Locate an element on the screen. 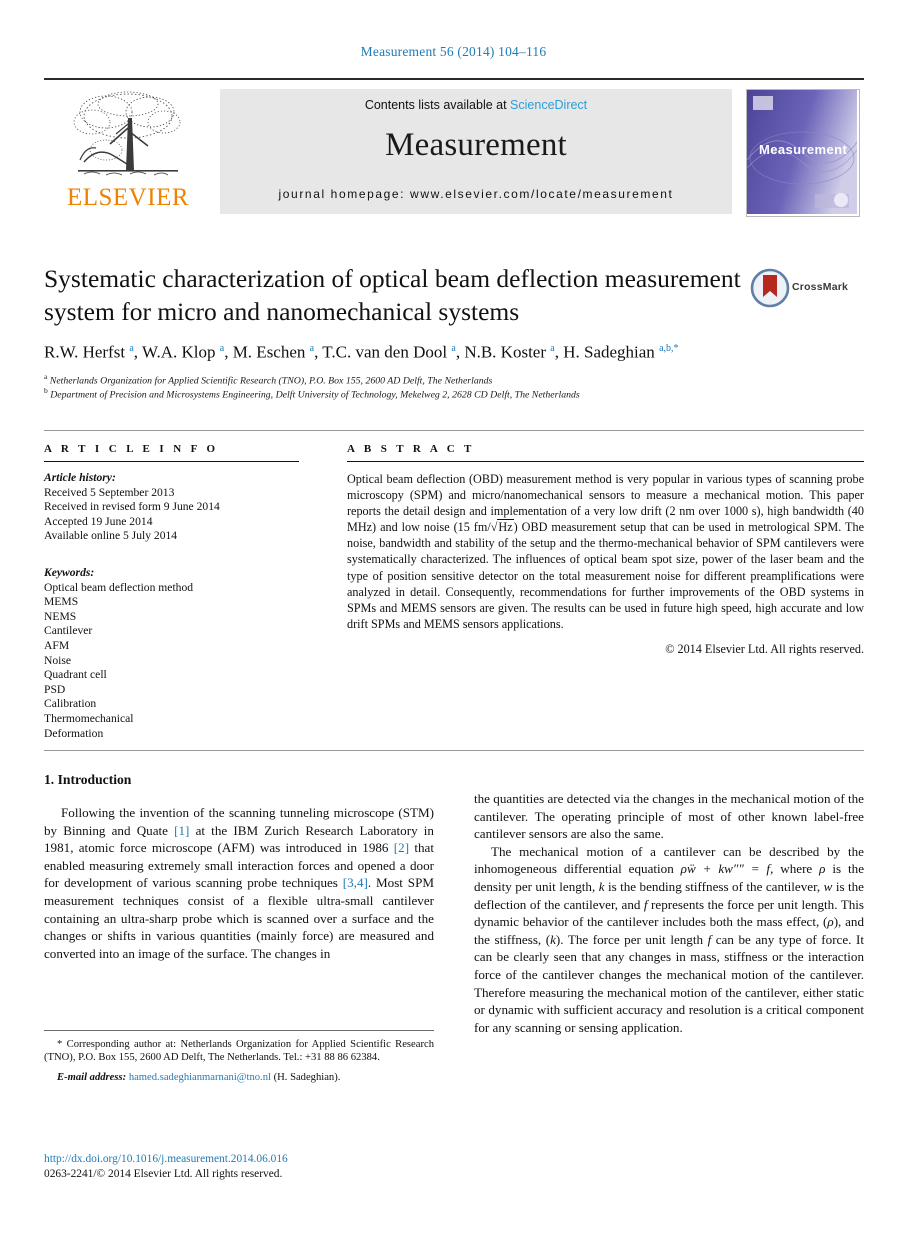 Image resolution: width=907 pixels, height=1238 pixels. running-head: Measurement 56 (2014) 104–116 is located at coordinates (453, 51).